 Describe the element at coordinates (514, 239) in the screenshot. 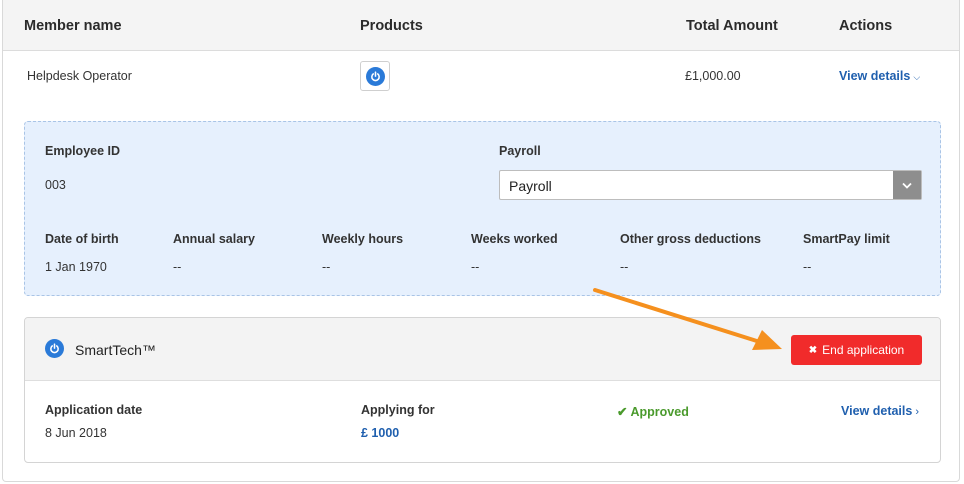

I see `weeks-worked-label: Weeks worked` at that location.